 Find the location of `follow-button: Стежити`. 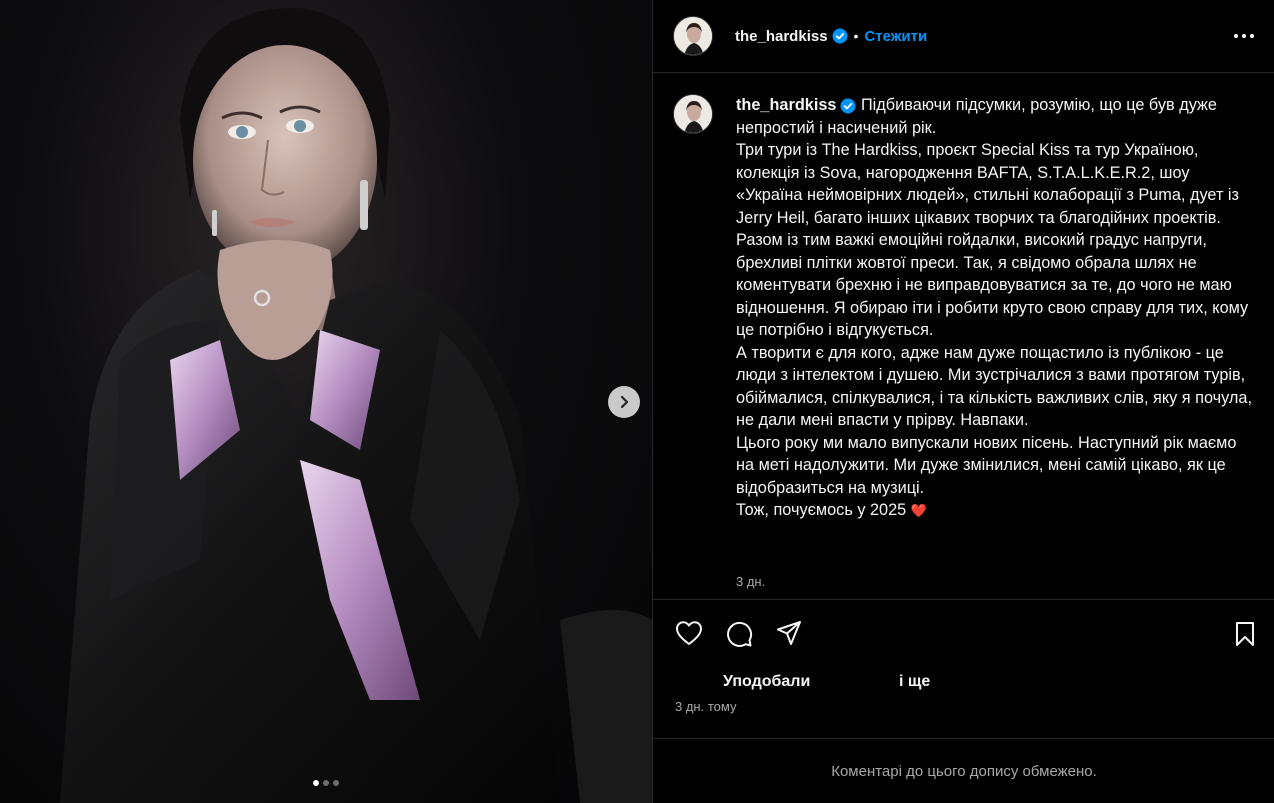

follow-button: Стежити is located at coordinates (895, 36).